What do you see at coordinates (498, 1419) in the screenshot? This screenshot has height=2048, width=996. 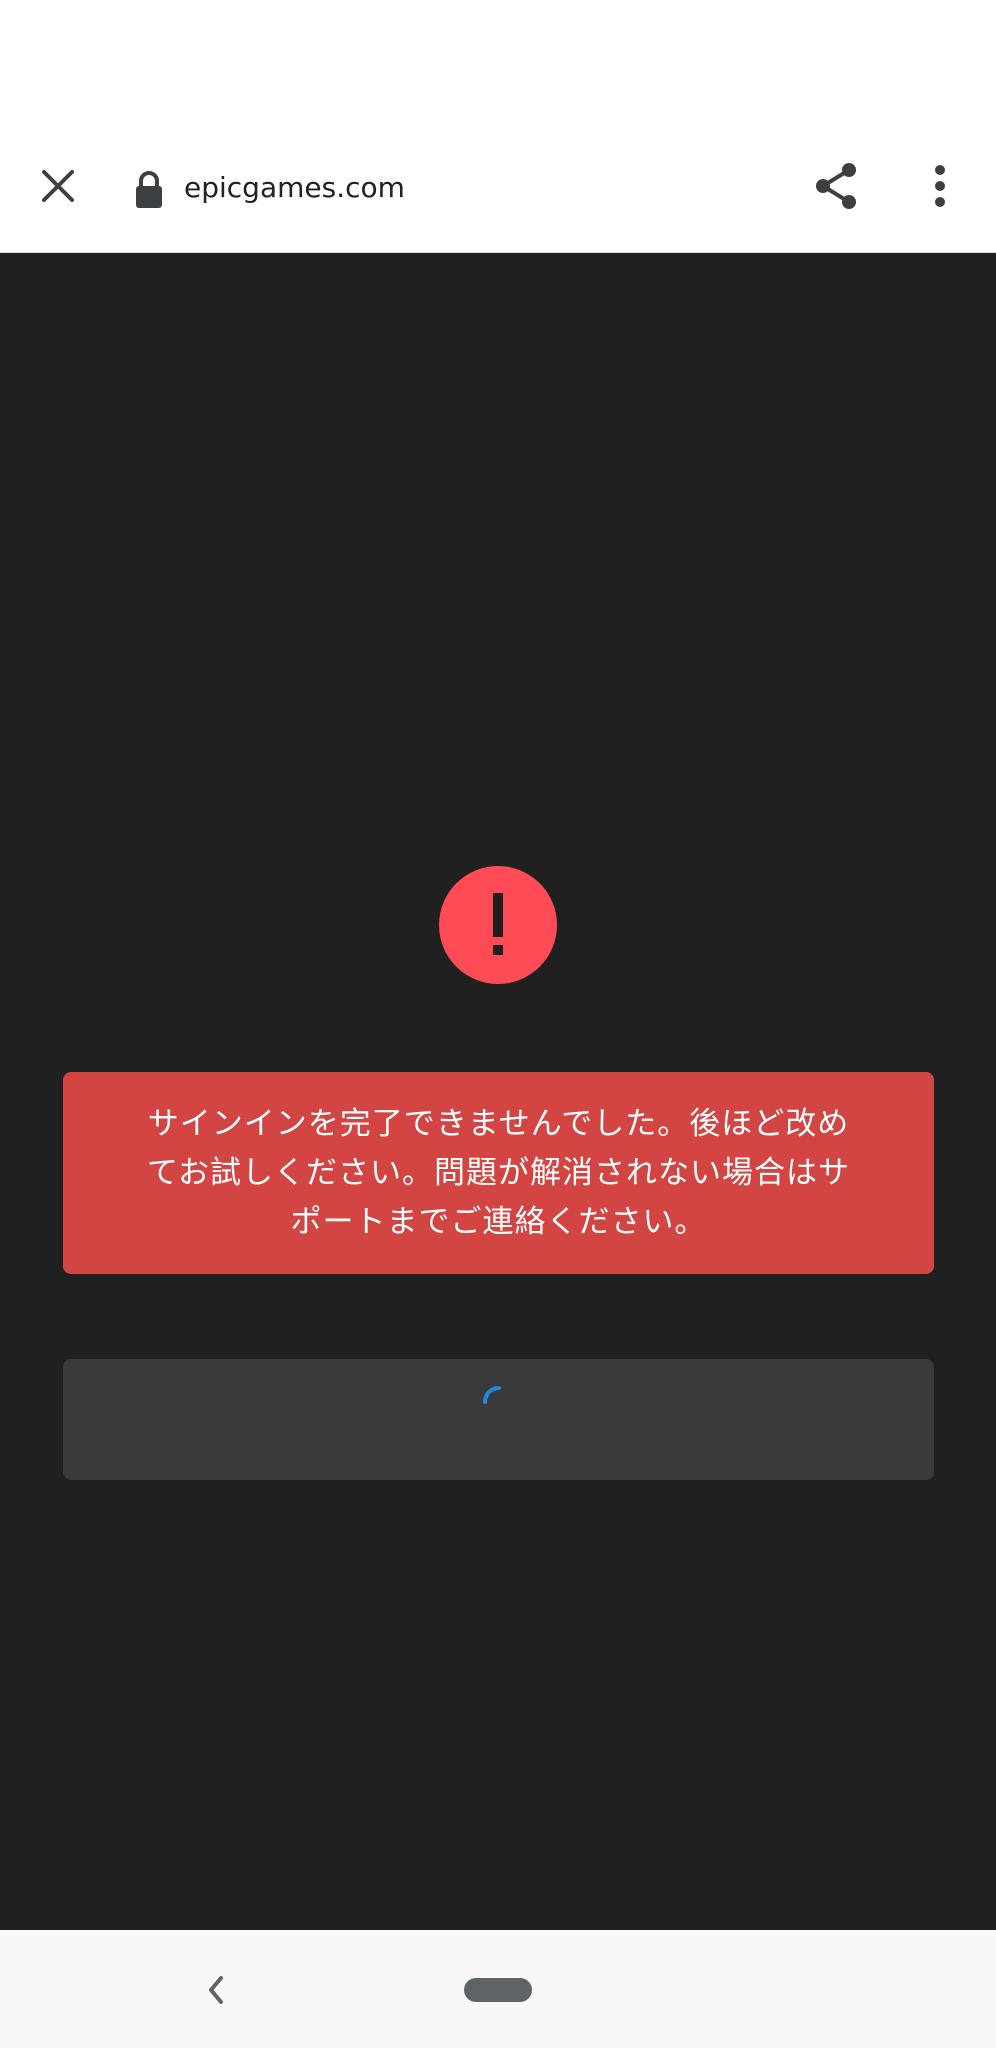 I see `loading-button` at bounding box center [498, 1419].